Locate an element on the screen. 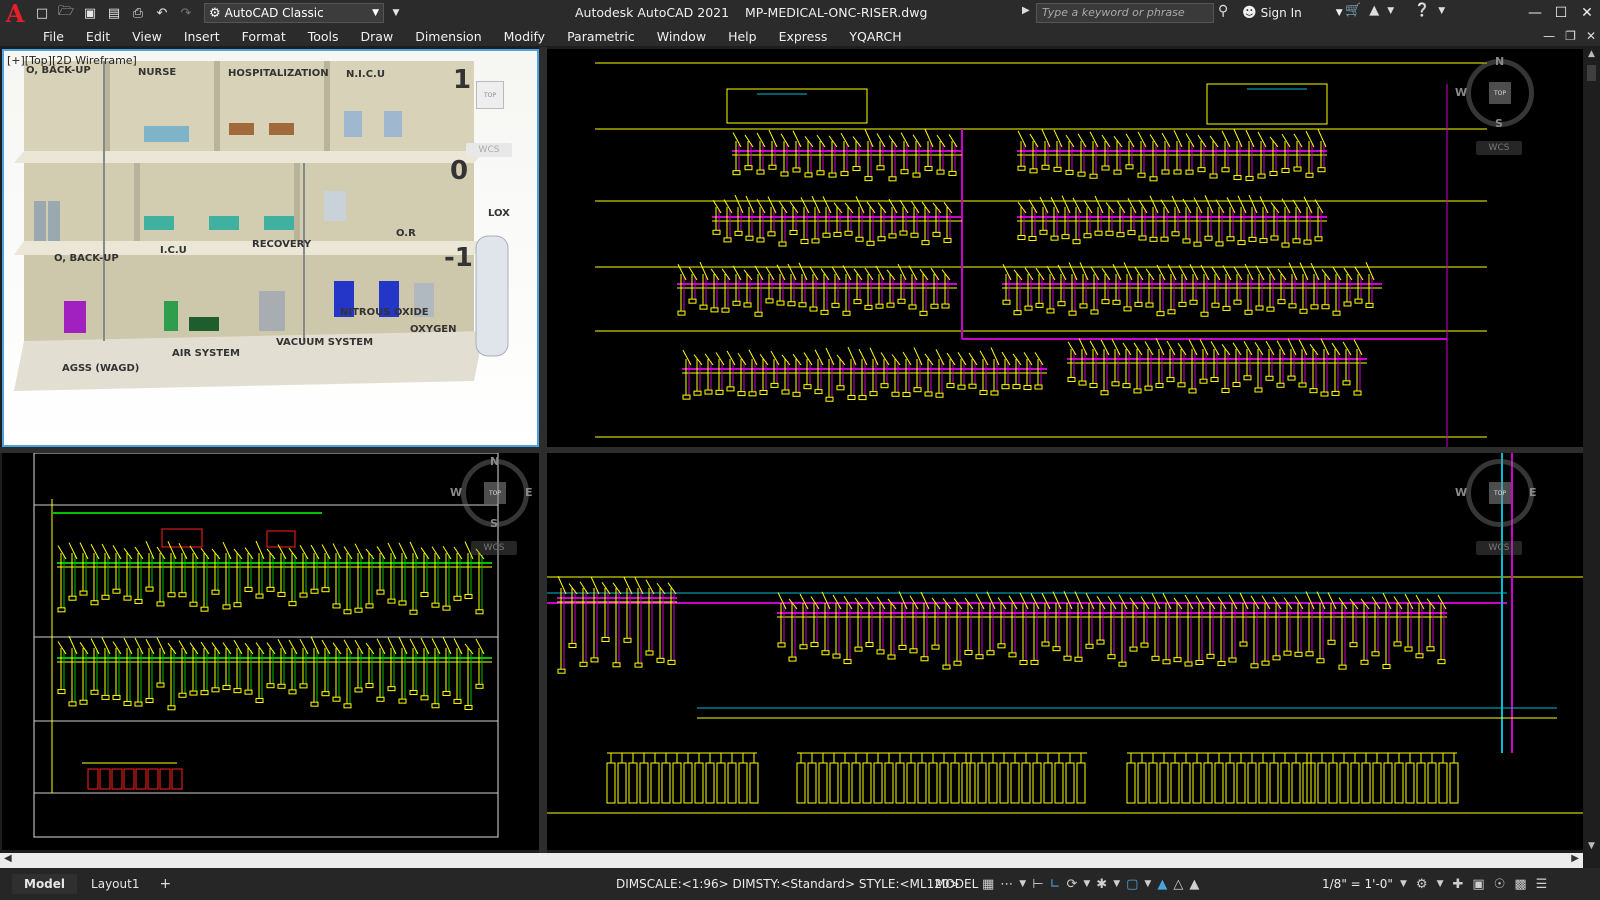  viewcube-top-left: TOP is located at coordinates (490, 95).